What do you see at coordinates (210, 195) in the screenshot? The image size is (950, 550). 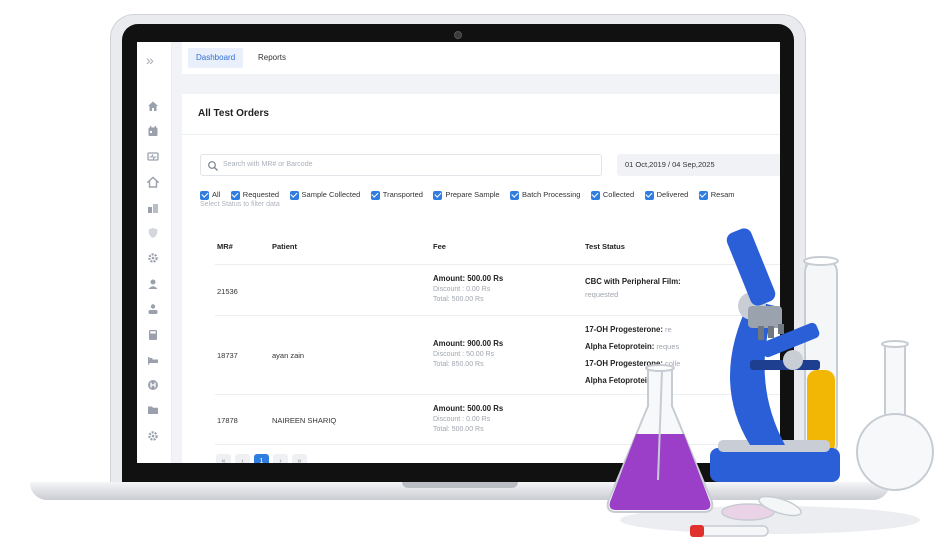 I see `filter-all: All` at bounding box center [210, 195].